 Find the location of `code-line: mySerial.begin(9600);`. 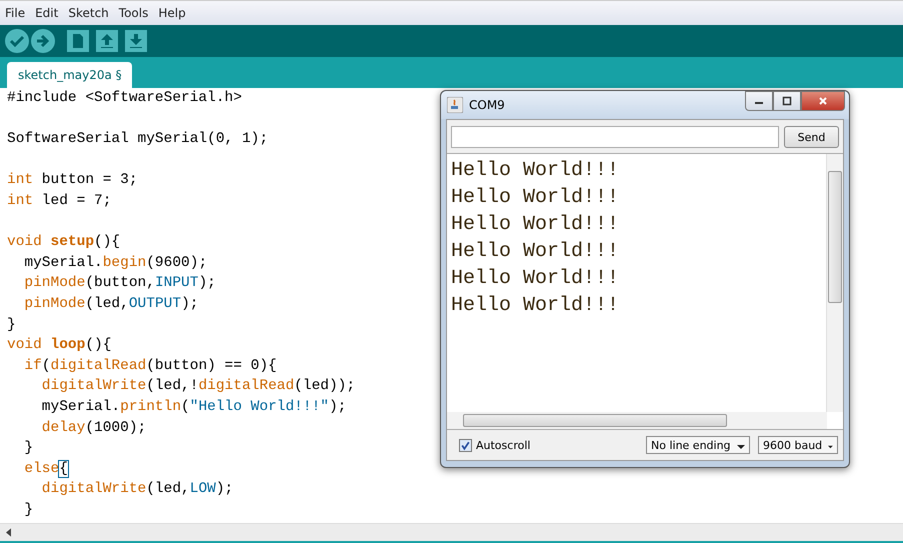

code-line: mySerial.begin(9600); is located at coordinates (115, 263).